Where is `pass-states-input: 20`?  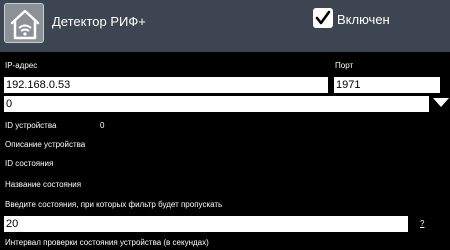
pass-states-input: 20 is located at coordinates (206, 224).